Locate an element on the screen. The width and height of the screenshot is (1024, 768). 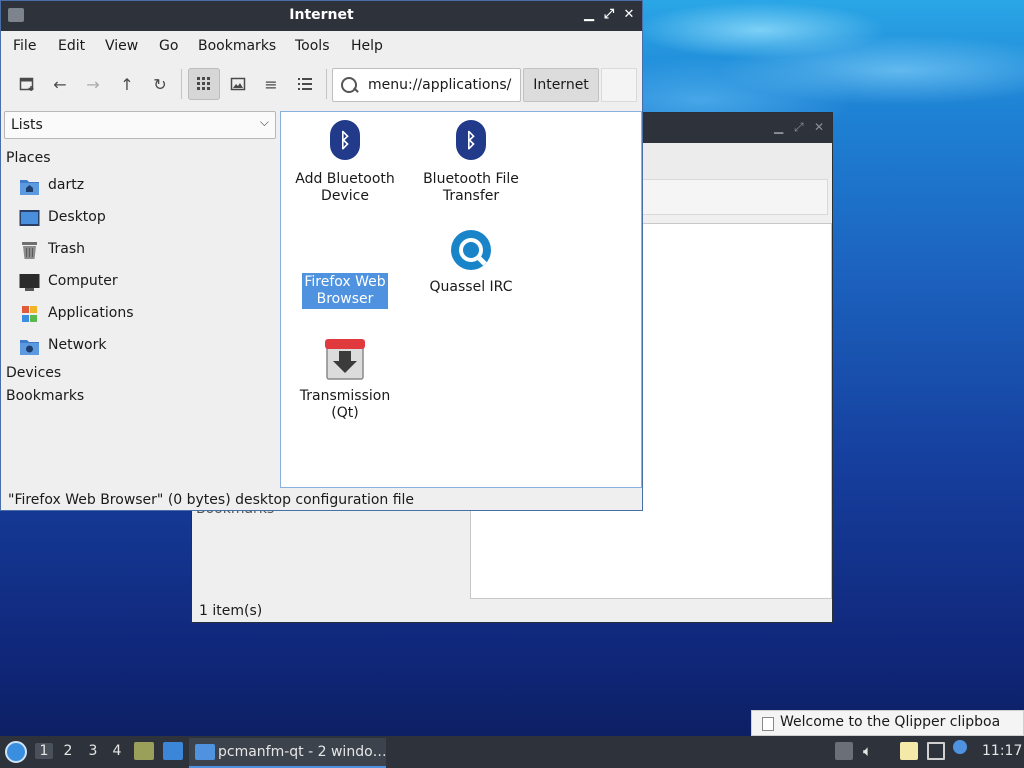
menu-help: Help is located at coordinates (367, 46).